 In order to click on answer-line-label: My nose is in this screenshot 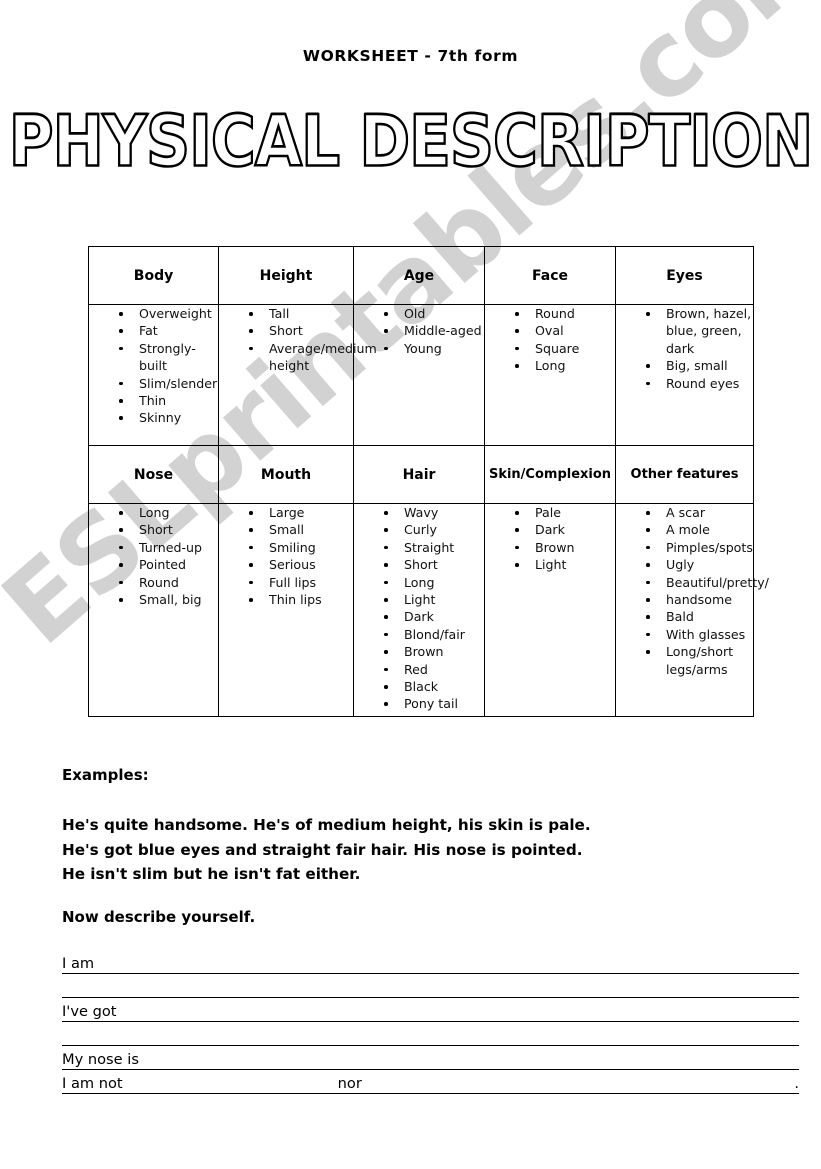, I will do `click(100, 1059)`.